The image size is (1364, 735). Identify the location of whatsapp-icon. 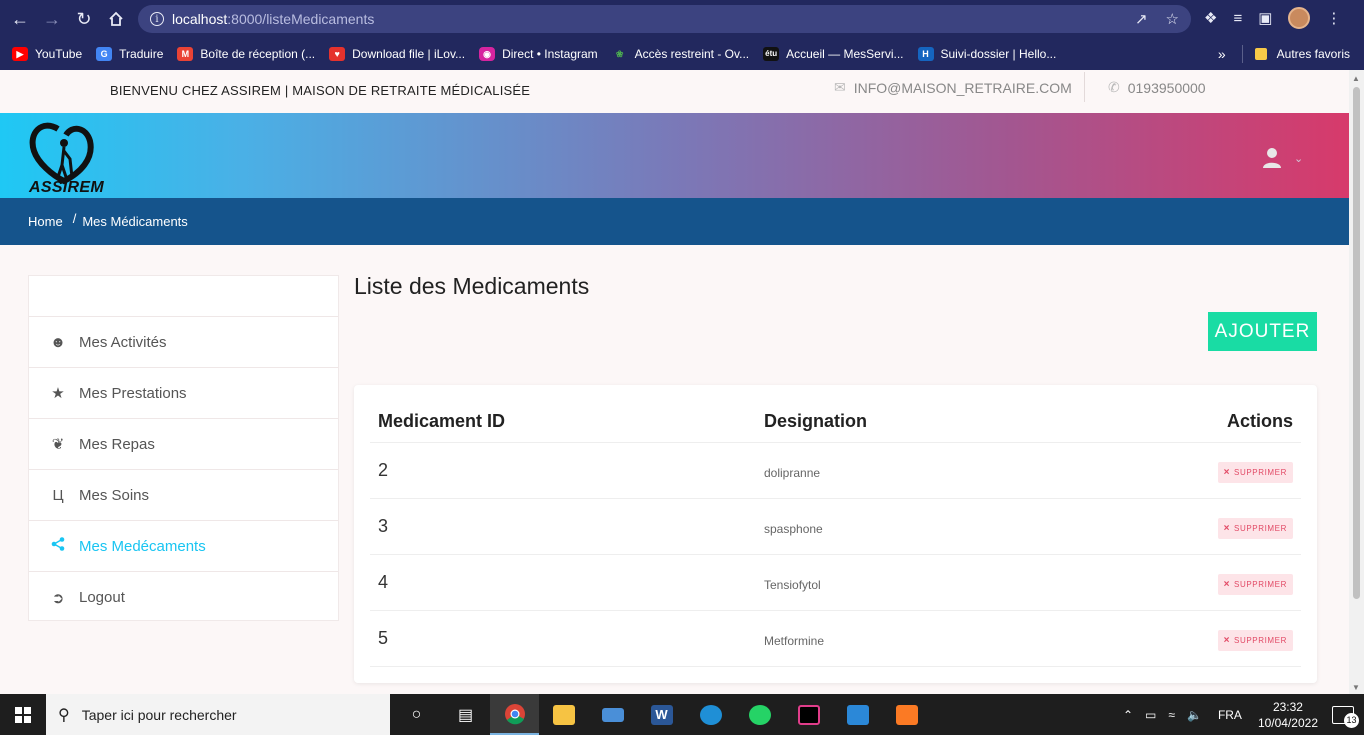
(759, 714).